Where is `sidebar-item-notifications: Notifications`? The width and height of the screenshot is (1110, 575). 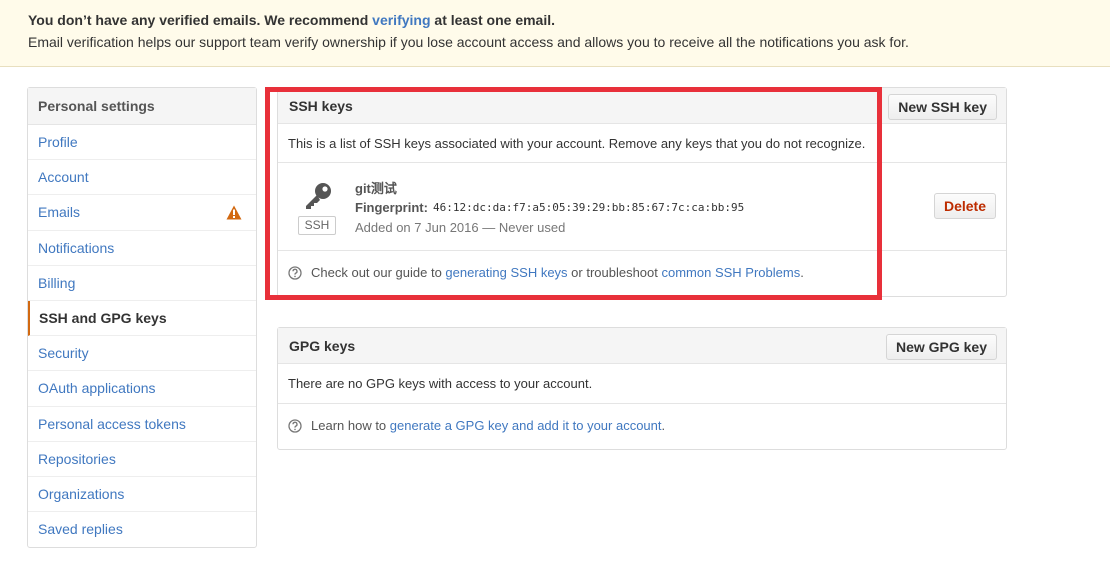 sidebar-item-notifications: Notifications is located at coordinates (142, 248).